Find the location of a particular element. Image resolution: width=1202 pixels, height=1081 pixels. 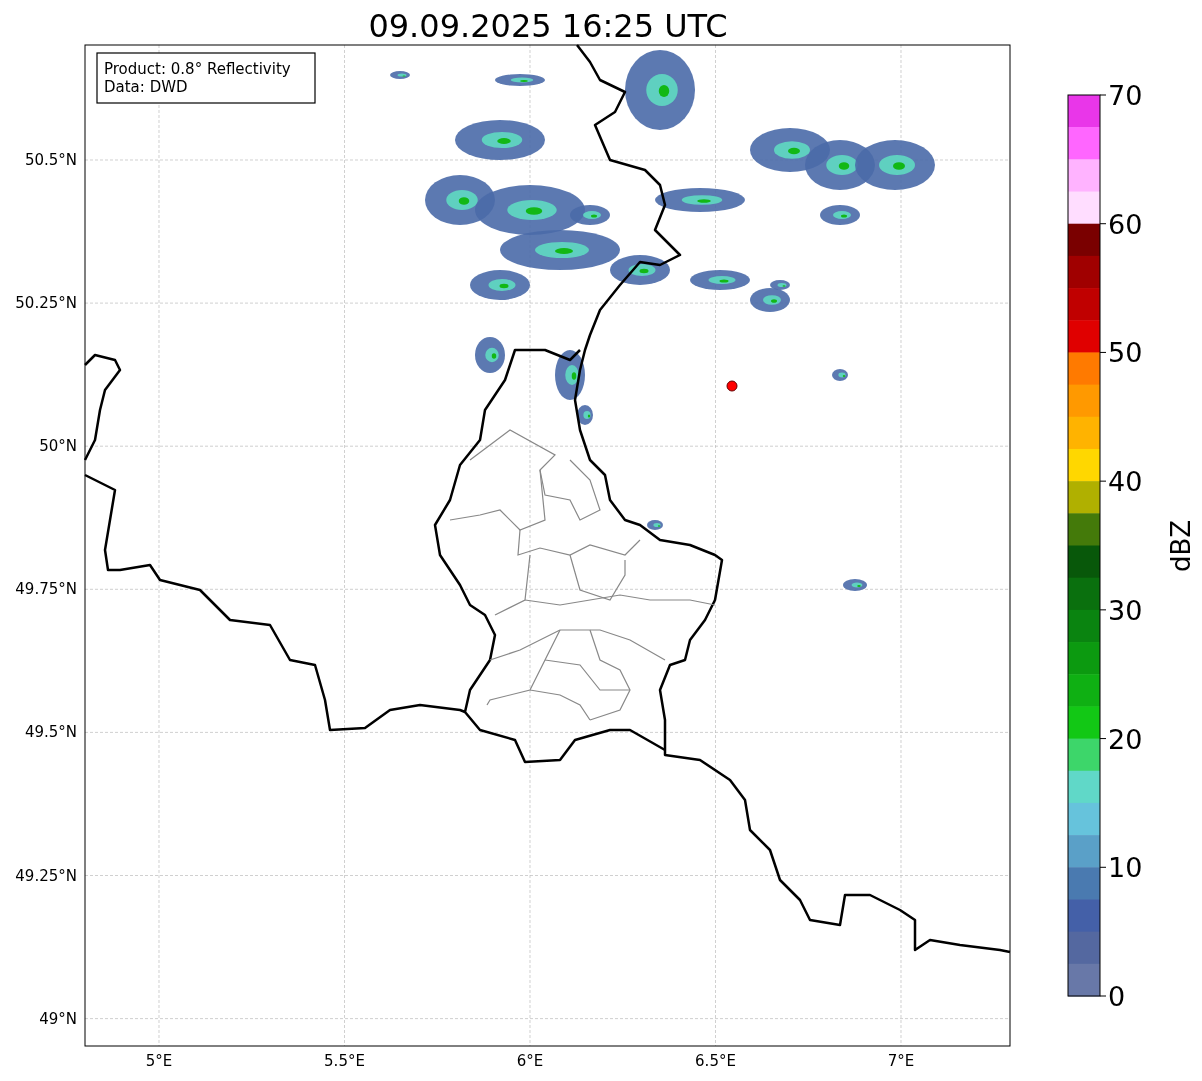

longitude-label: 5.5°E is located at coordinates (344, 1061).